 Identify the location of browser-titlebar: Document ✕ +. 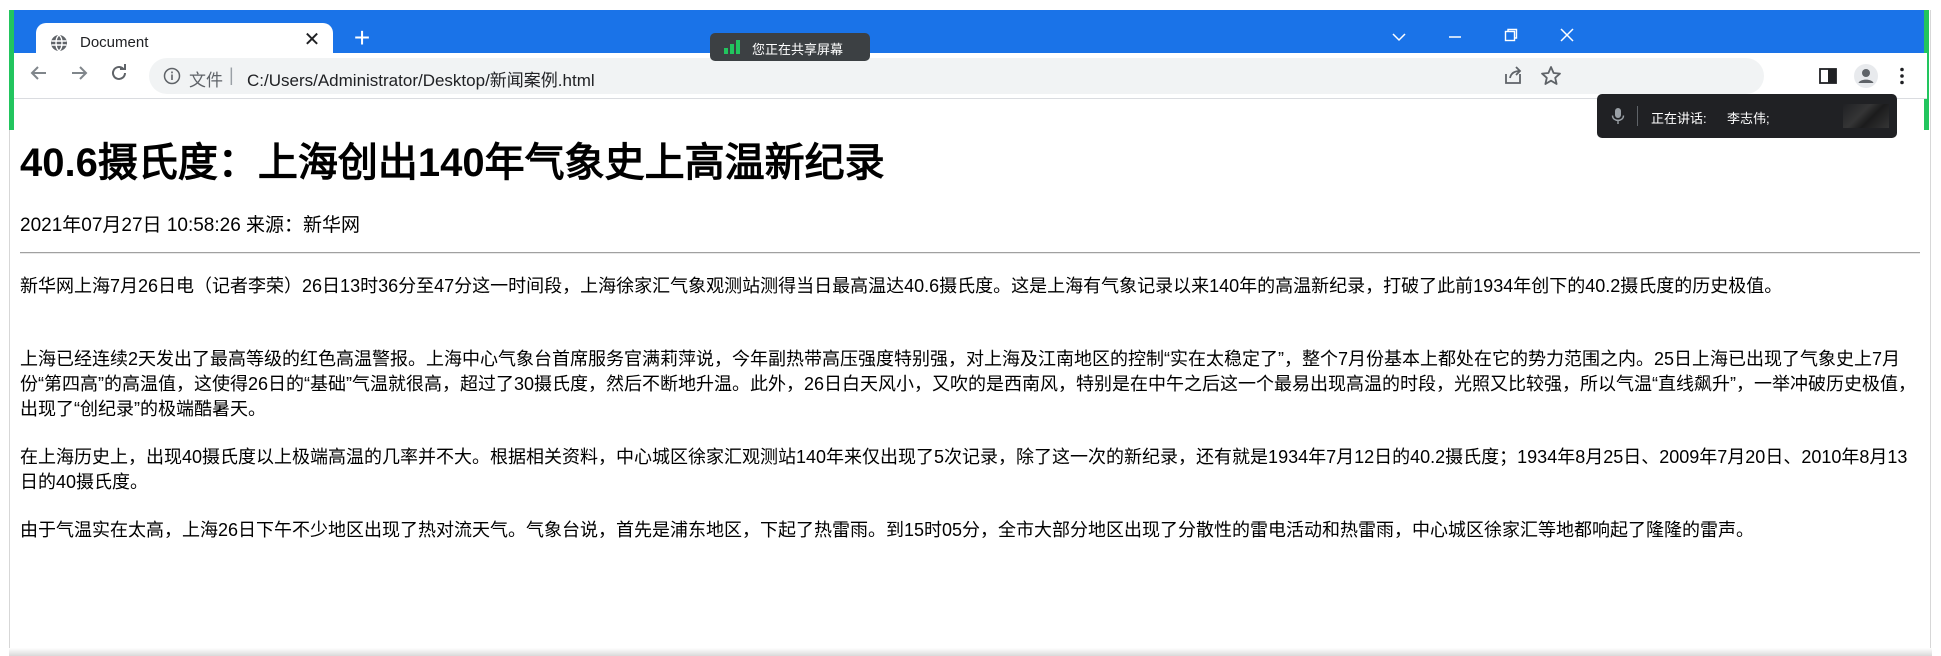
(970, 36).